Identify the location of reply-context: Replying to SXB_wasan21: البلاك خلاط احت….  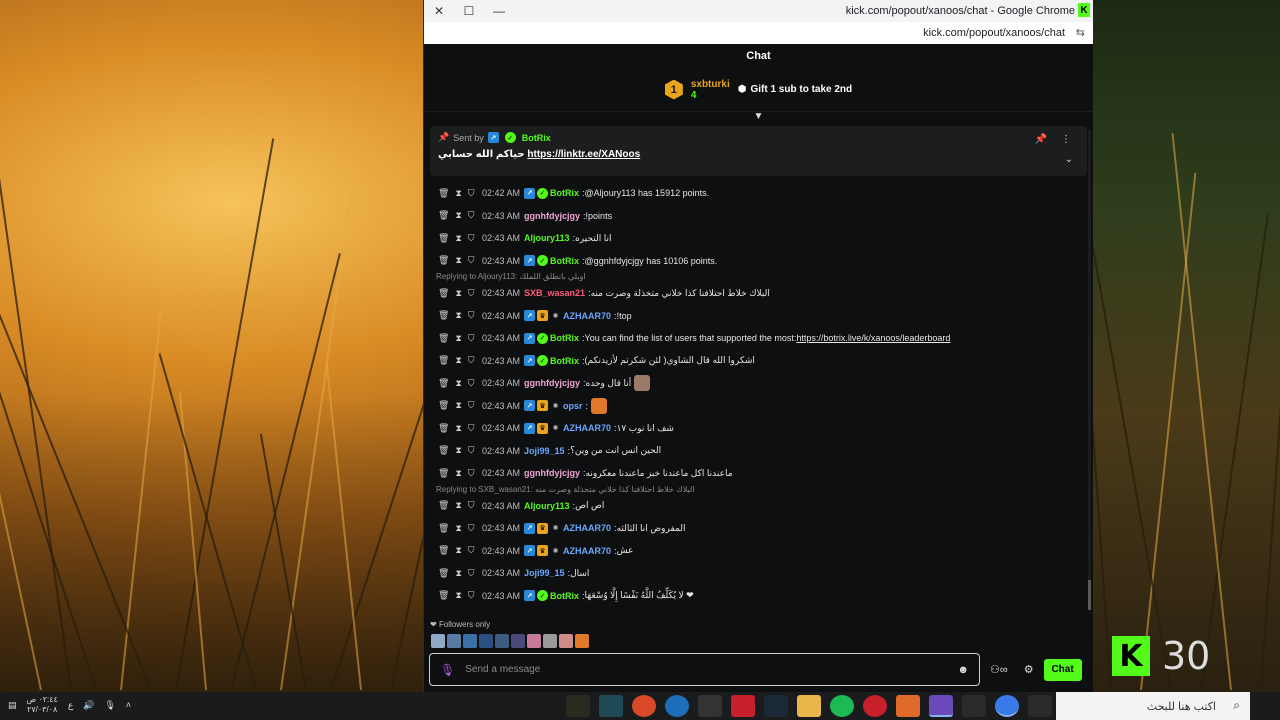
(758, 490).